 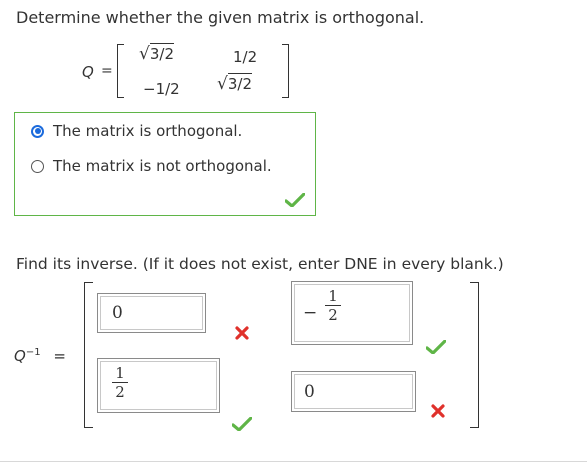 I want to click on left-bracket, so click(x=120, y=71).